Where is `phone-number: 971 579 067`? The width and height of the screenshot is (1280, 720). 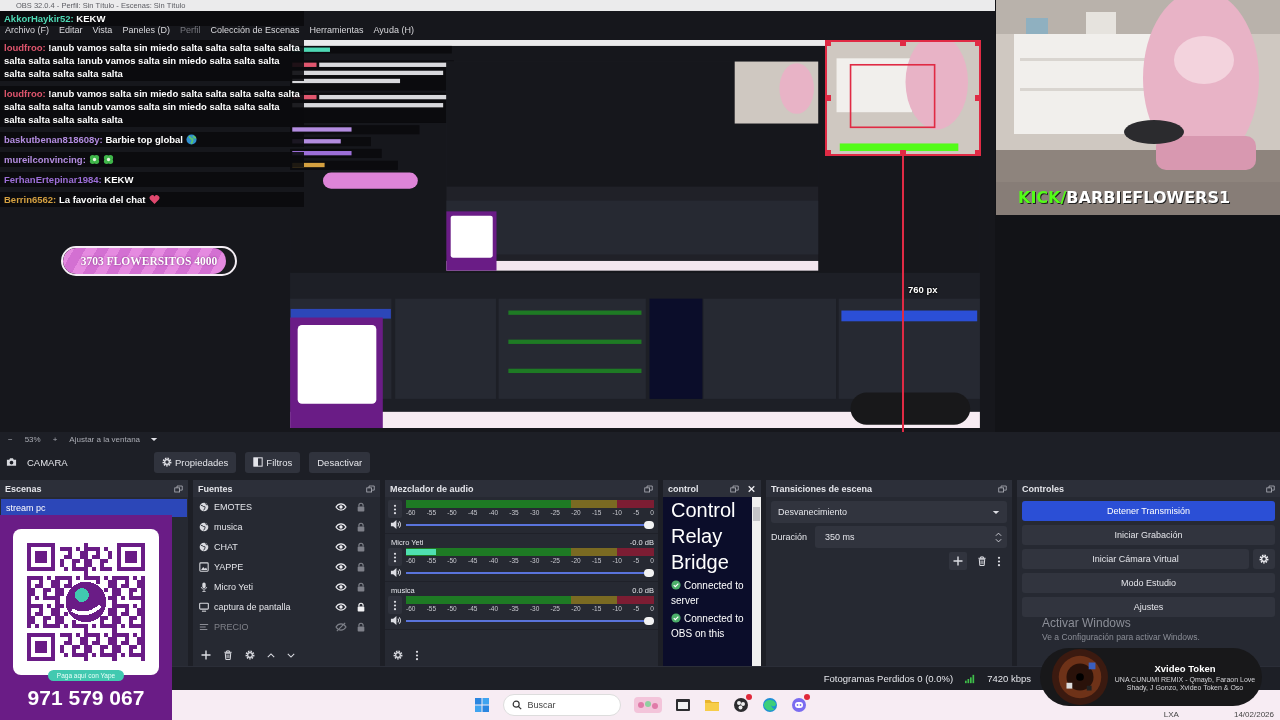
phone-number: 971 579 067 is located at coordinates (86, 698).